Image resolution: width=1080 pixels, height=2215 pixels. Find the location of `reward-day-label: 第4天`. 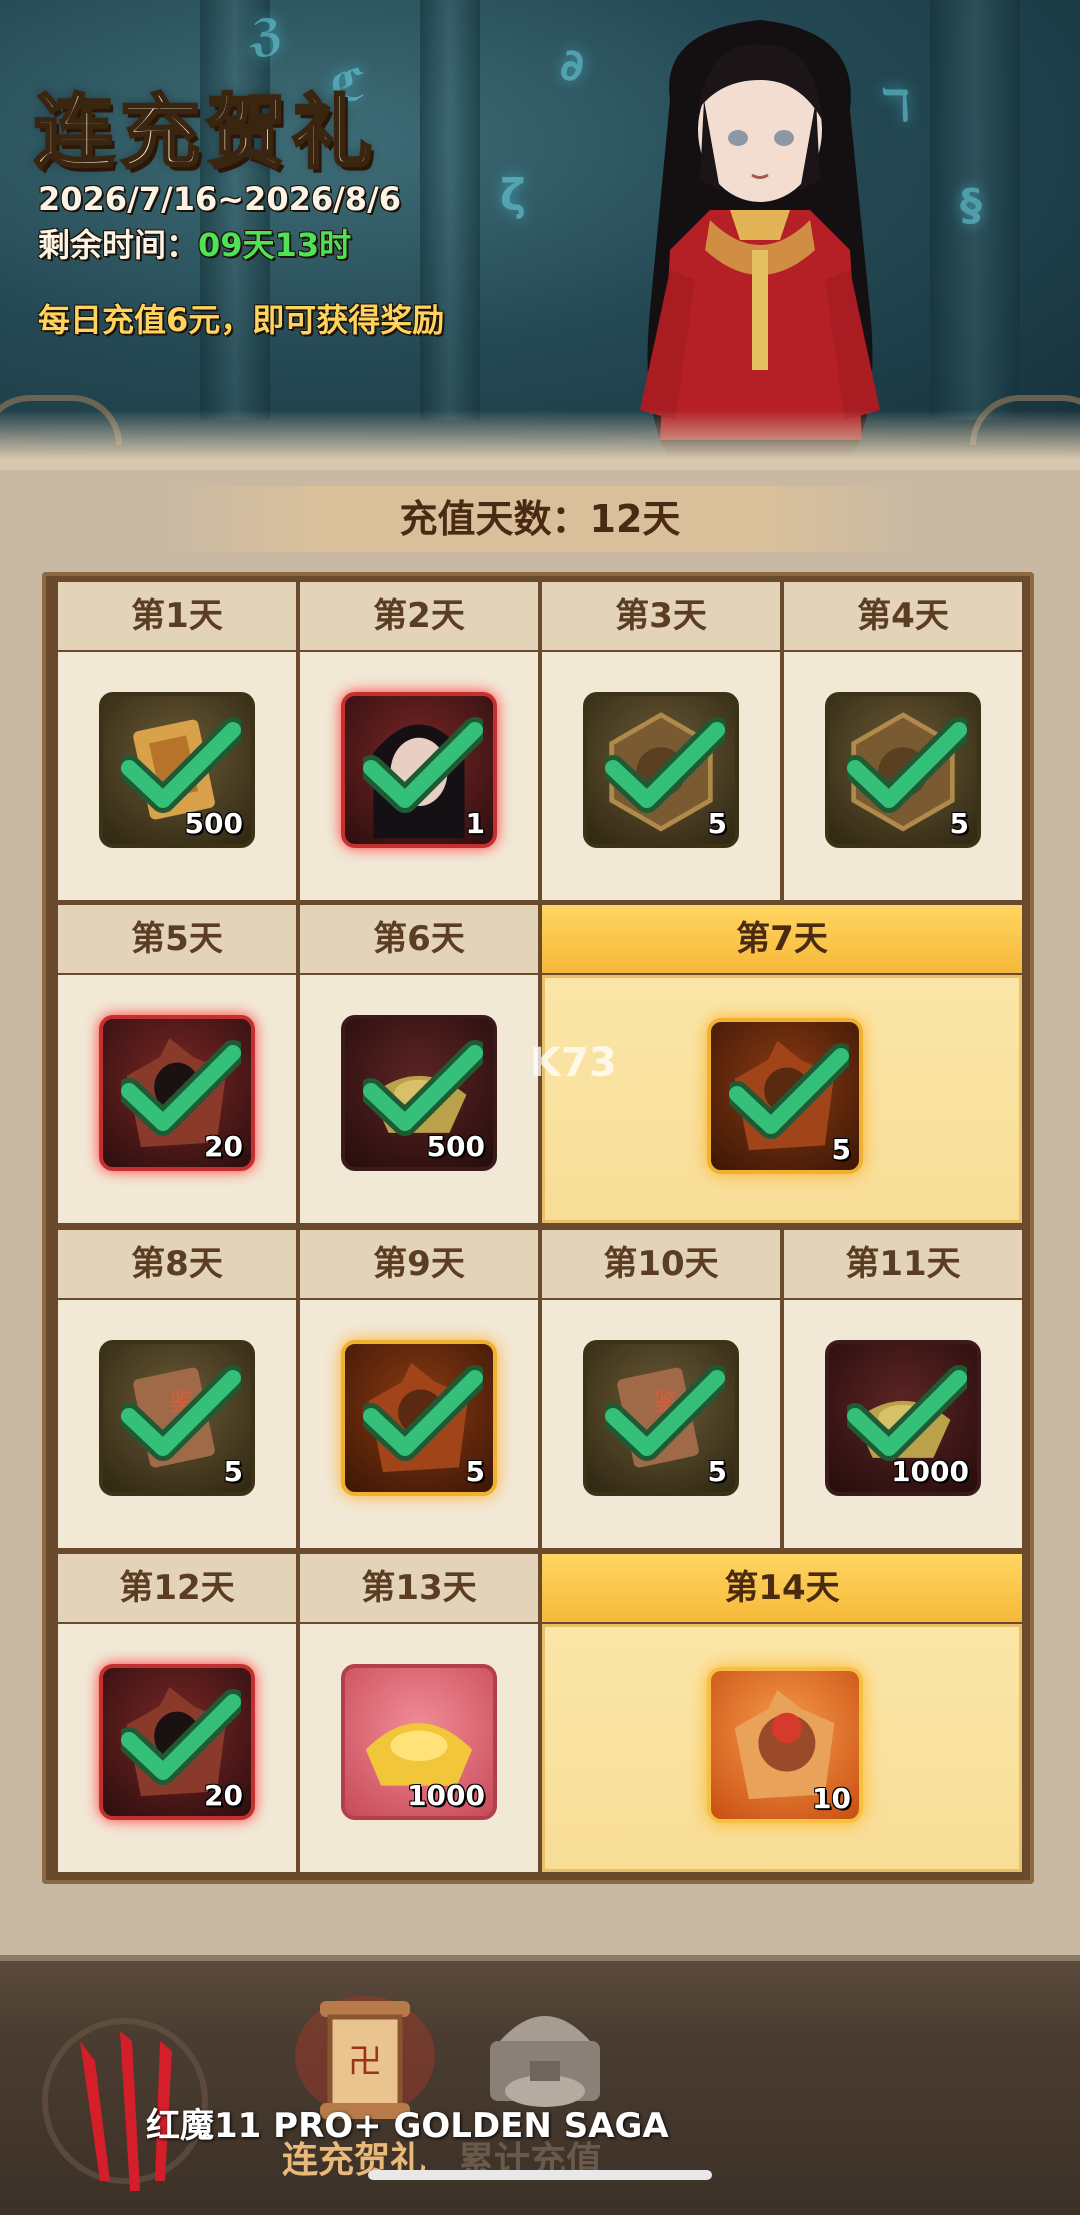

reward-day-label: 第4天 is located at coordinates (903, 616).